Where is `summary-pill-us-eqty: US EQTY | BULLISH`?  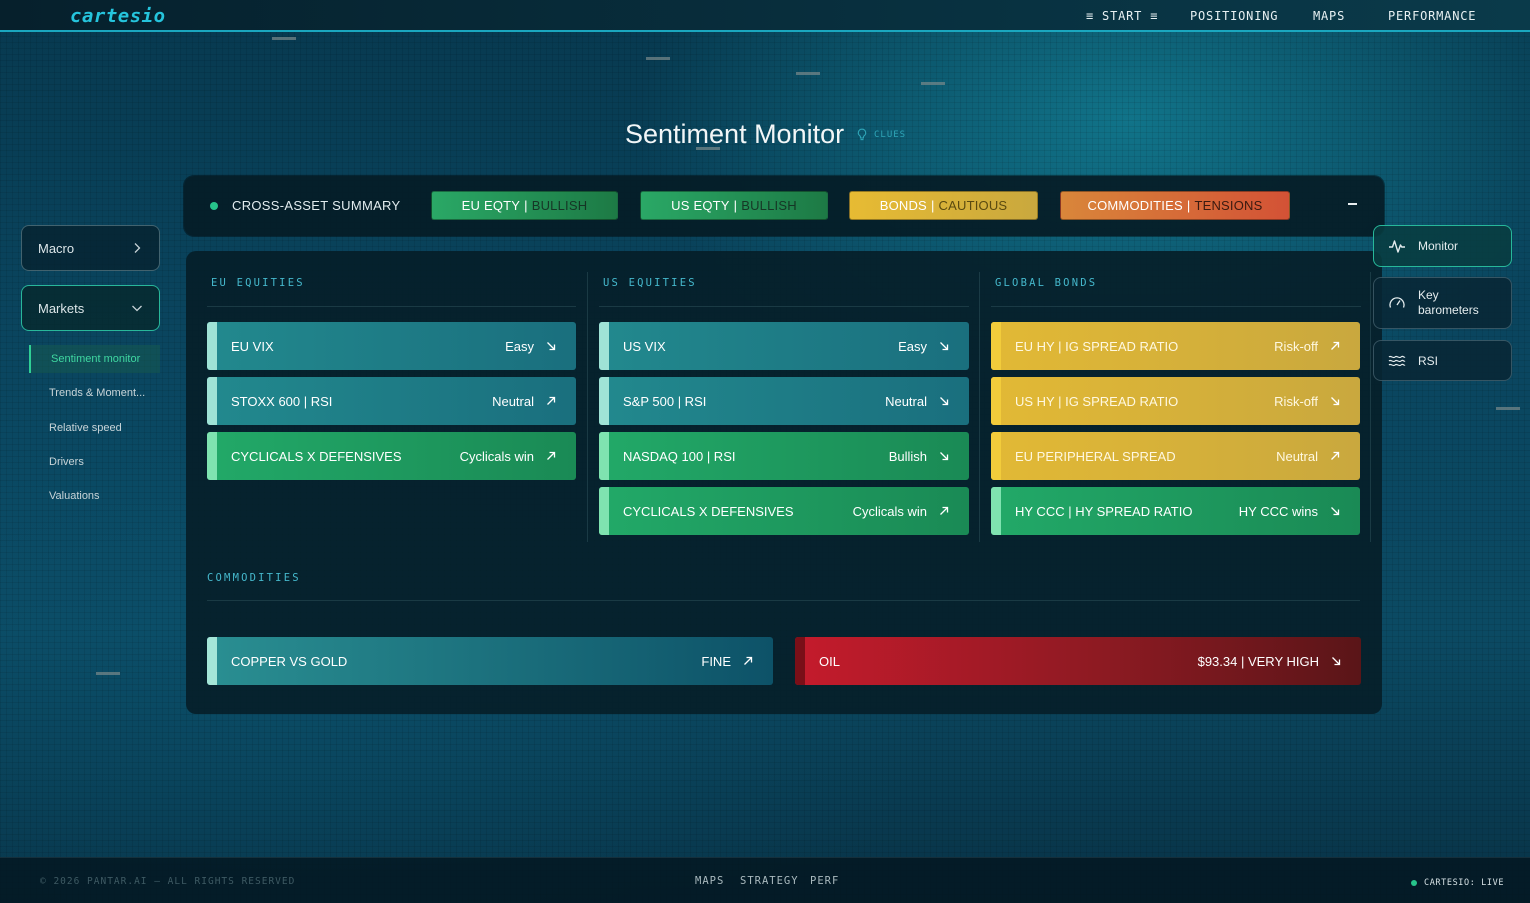 summary-pill-us-eqty: US EQTY | BULLISH is located at coordinates (734, 205).